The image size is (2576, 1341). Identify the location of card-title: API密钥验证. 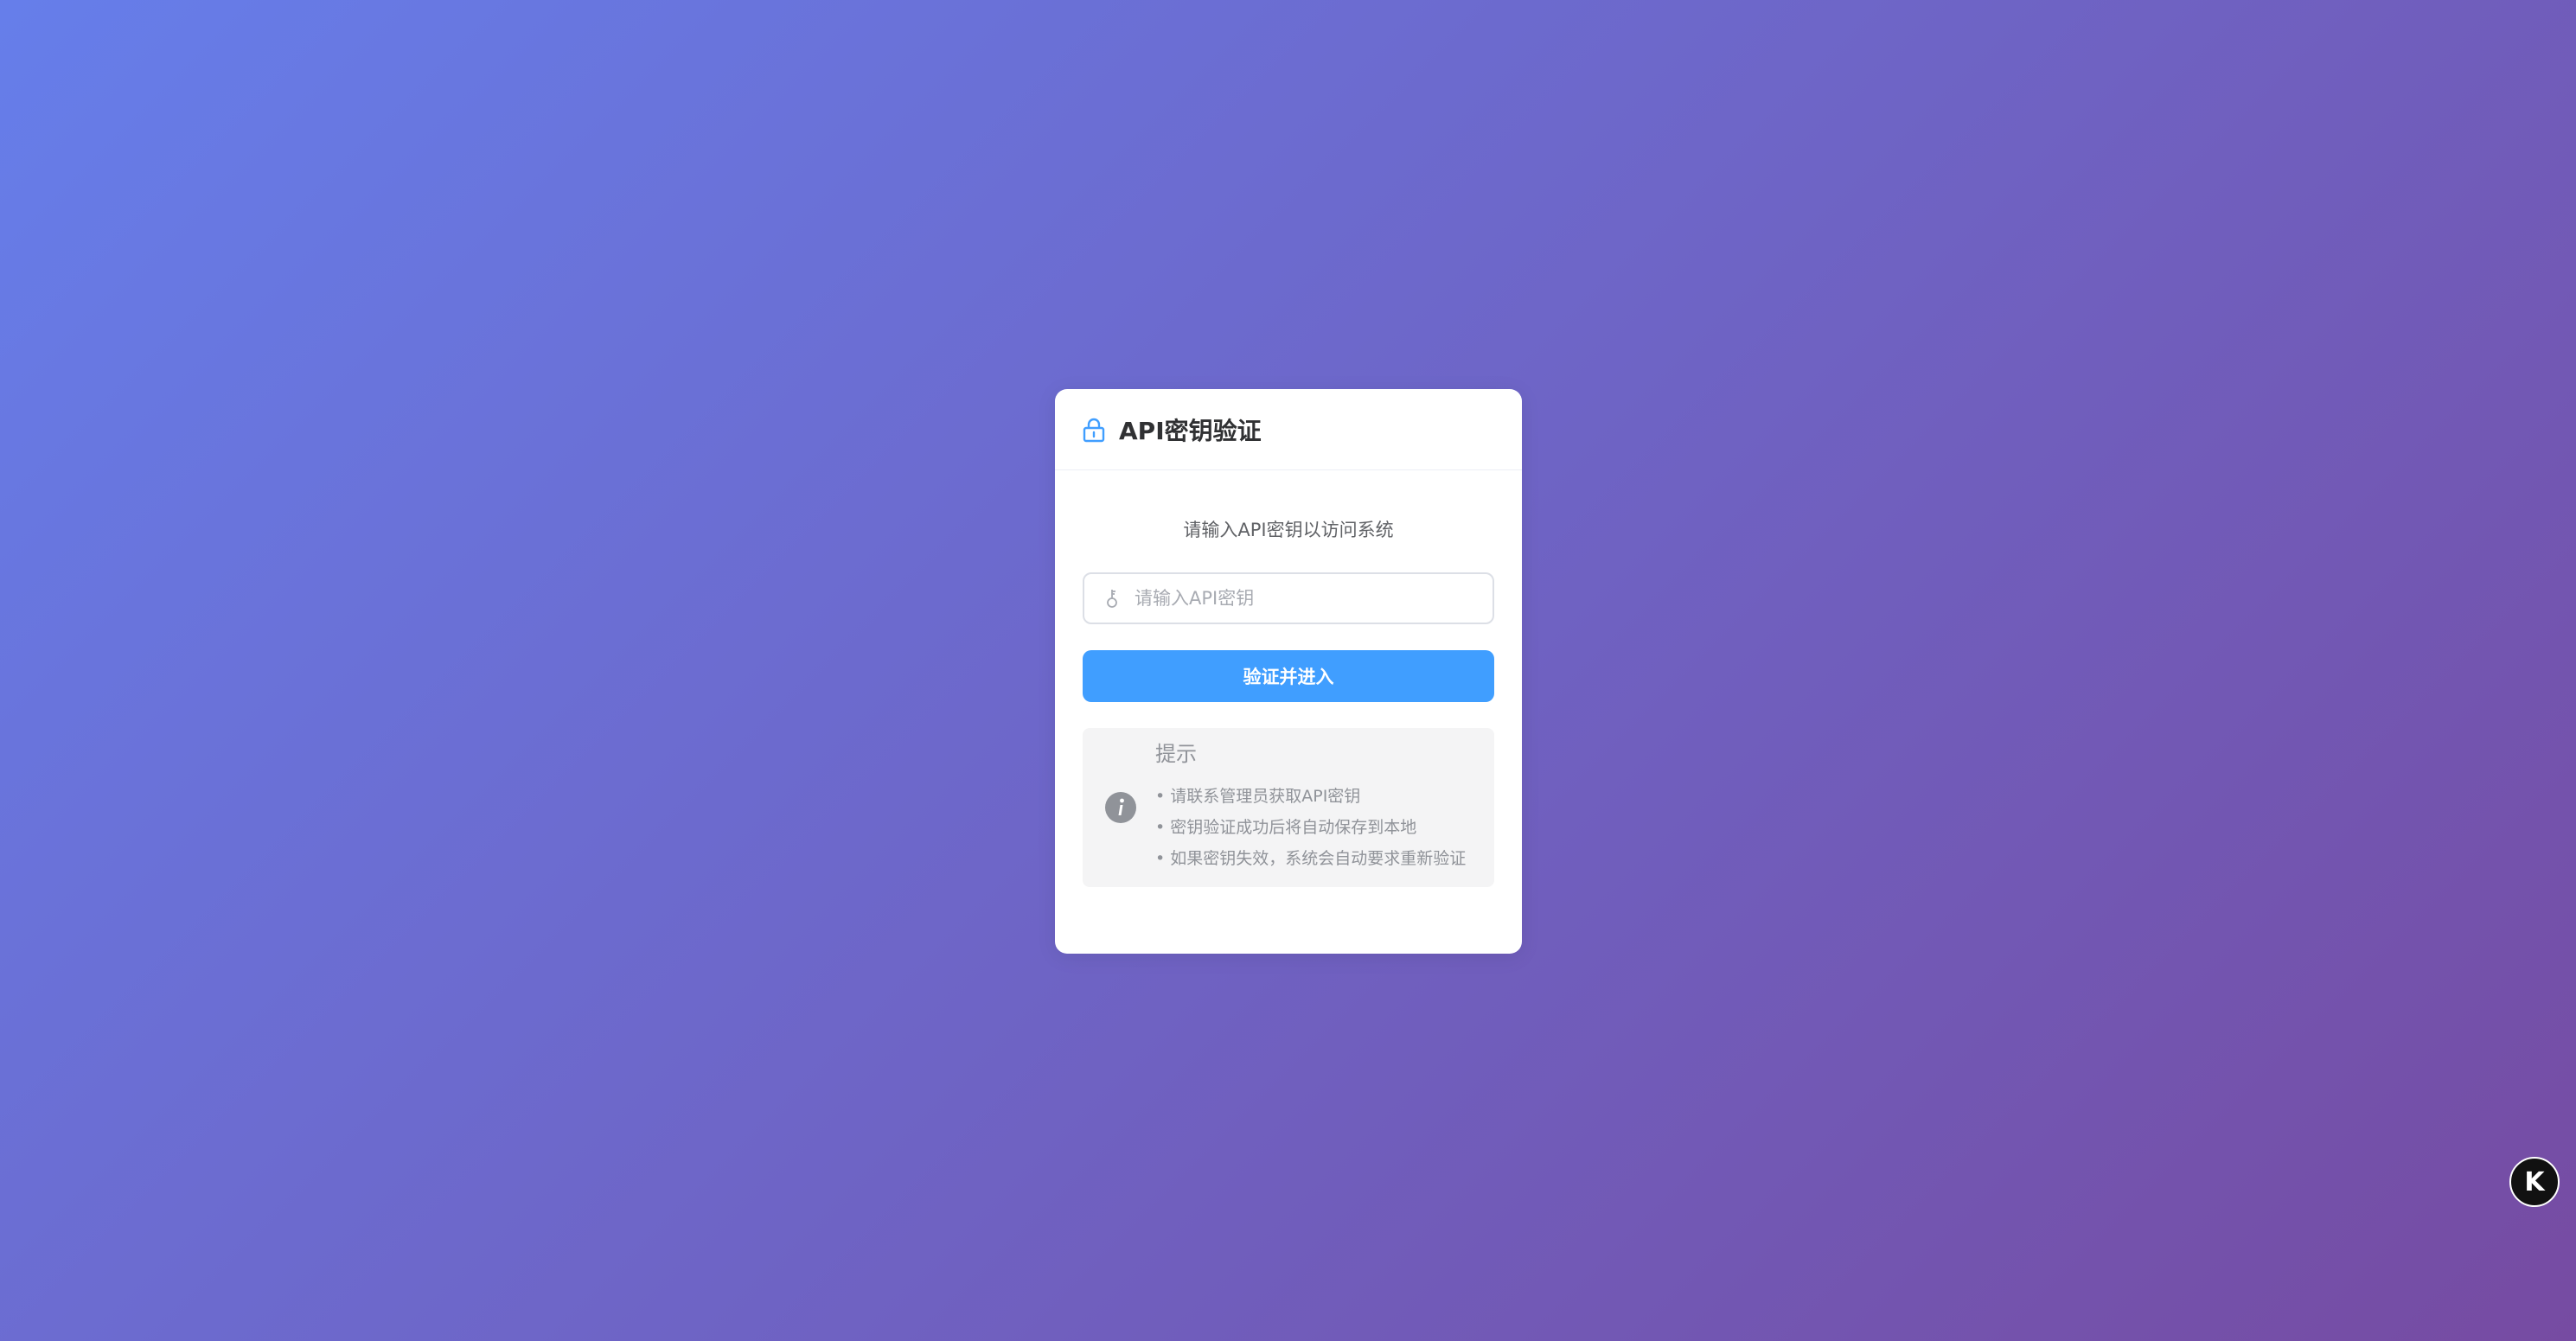
(1191, 430).